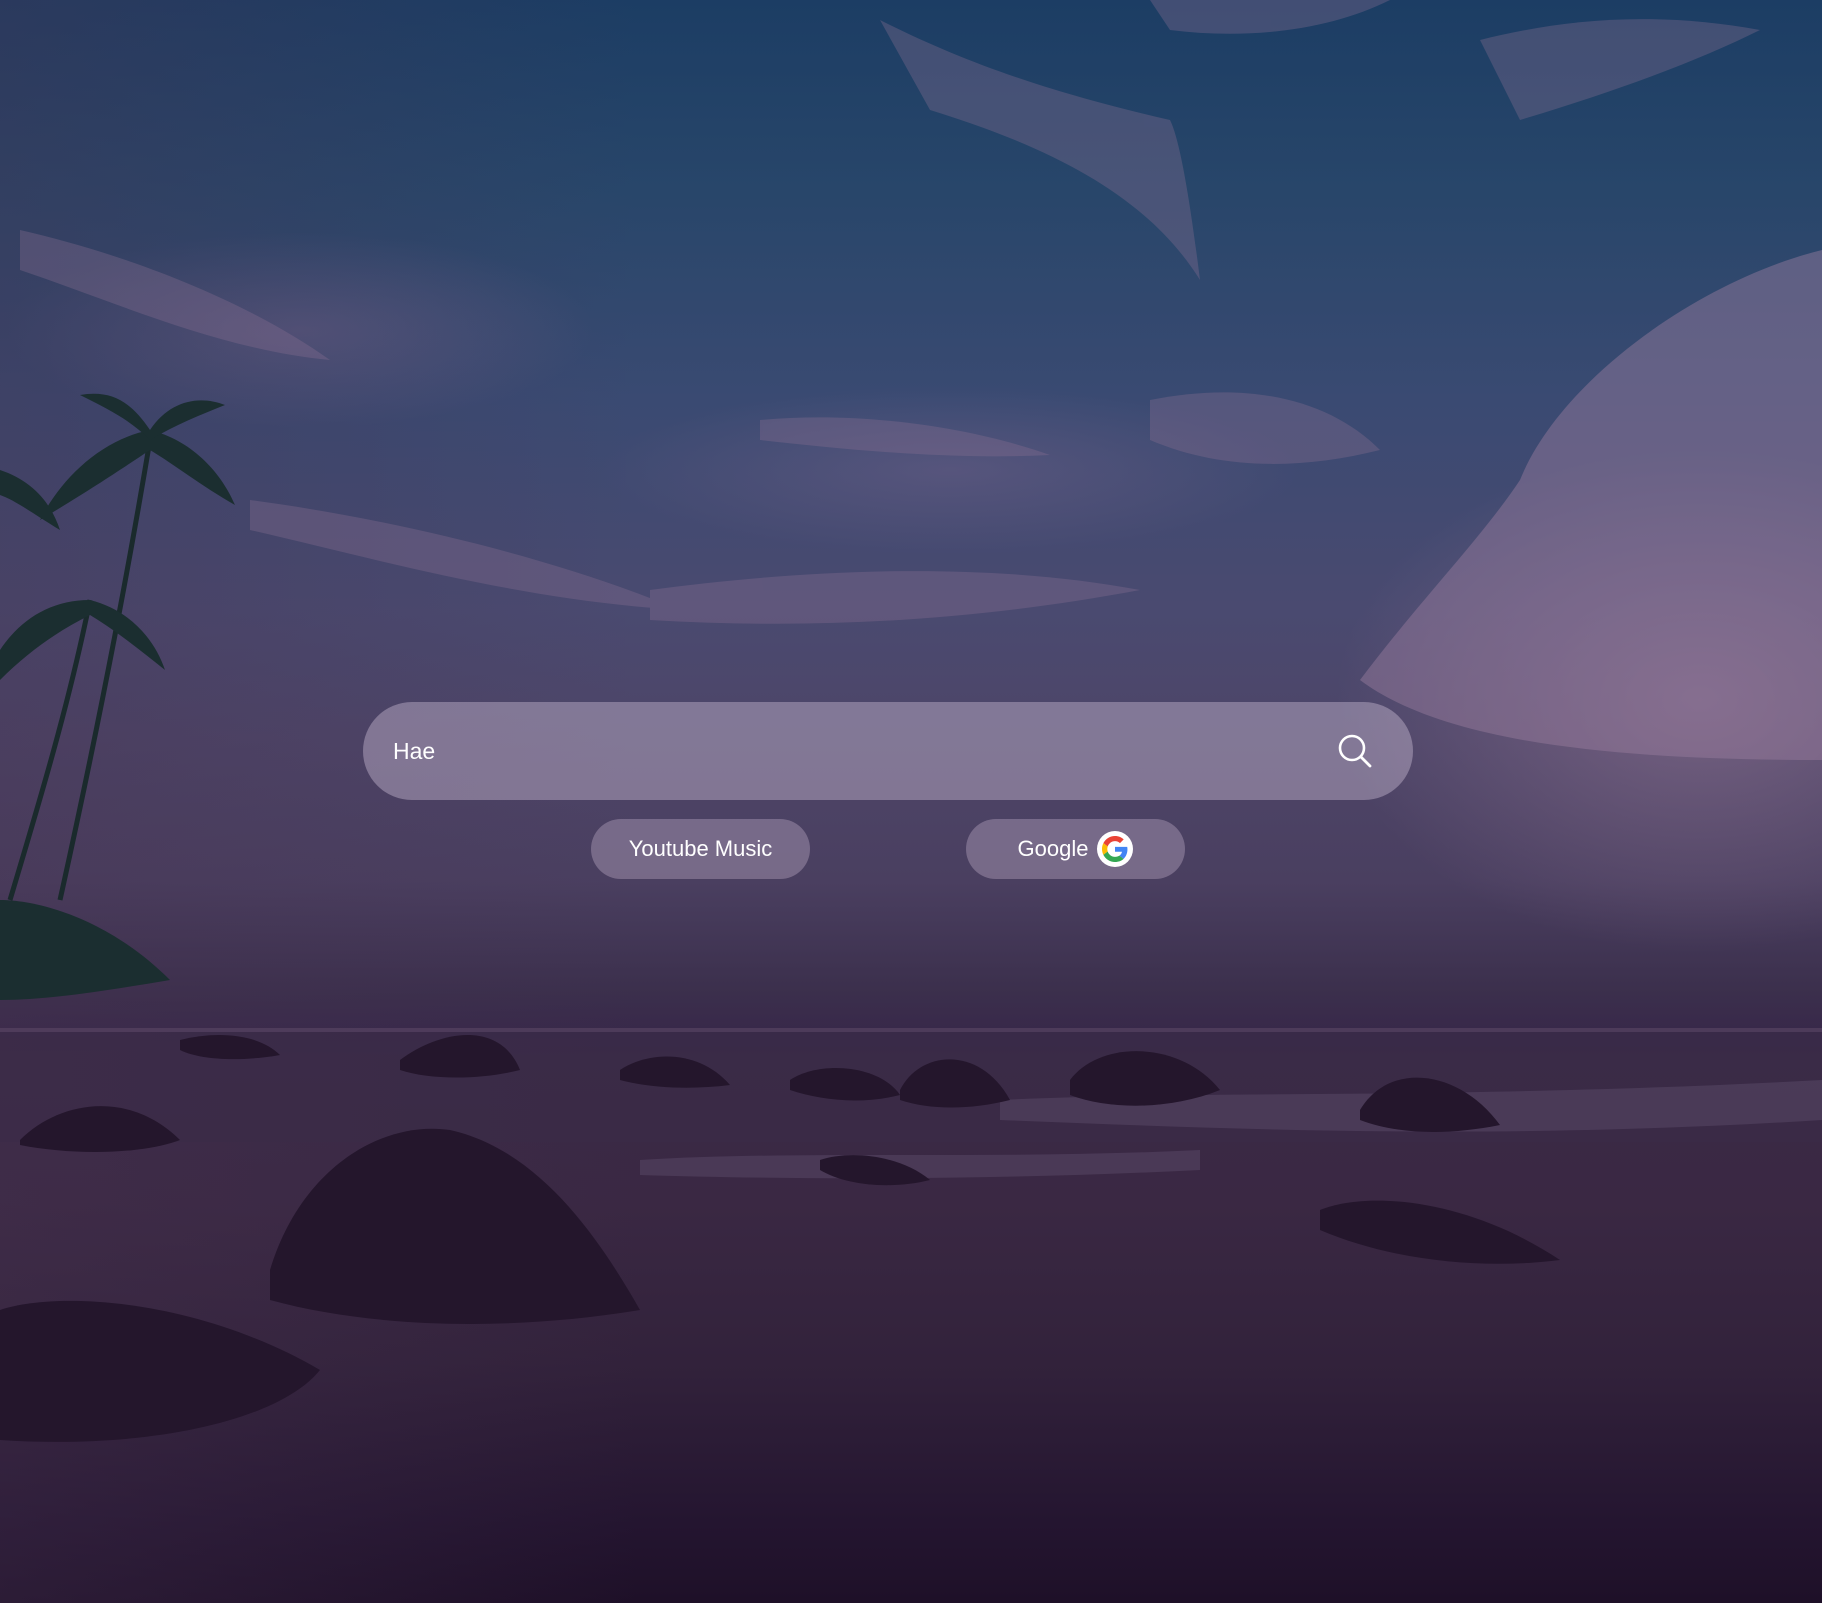 The width and height of the screenshot is (1822, 1603). What do you see at coordinates (1115, 849) in the screenshot?
I see `google-logo-icon` at bounding box center [1115, 849].